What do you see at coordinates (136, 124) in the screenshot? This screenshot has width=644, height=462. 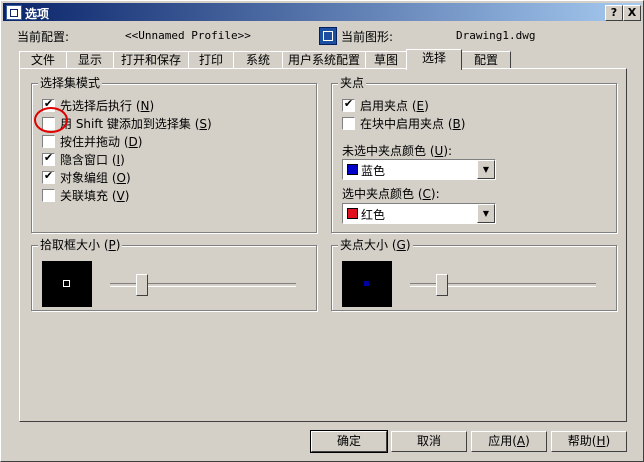 I see `shift-add-label: 用 Shift 键添加到选择集 (S)` at bounding box center [136, 124].